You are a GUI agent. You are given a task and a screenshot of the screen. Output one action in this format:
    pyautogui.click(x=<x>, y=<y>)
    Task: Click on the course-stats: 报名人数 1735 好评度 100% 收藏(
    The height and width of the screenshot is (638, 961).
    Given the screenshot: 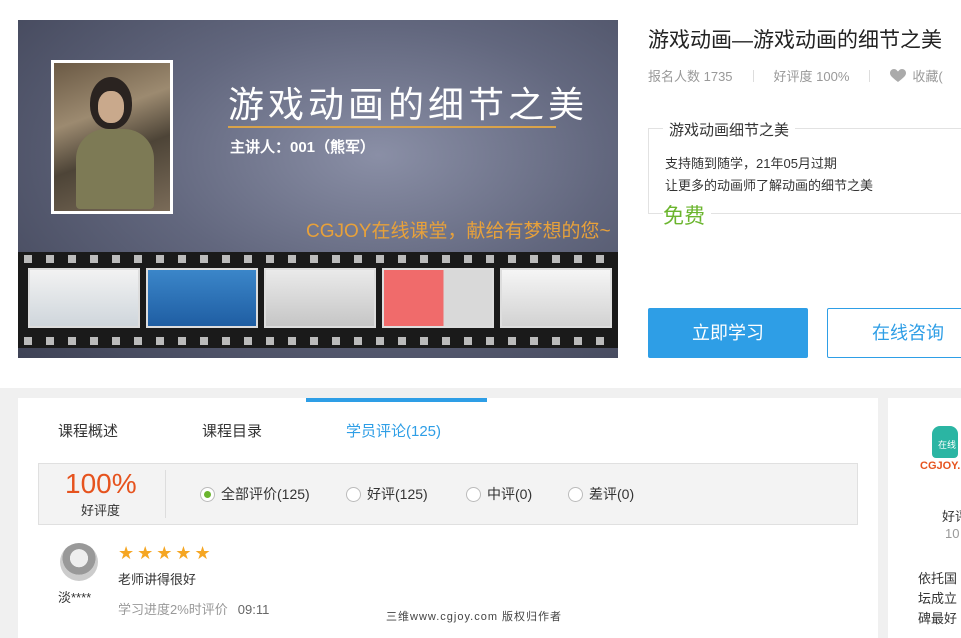 What is the action you would take?
    pyautogui.click(x=795, y=75)
    